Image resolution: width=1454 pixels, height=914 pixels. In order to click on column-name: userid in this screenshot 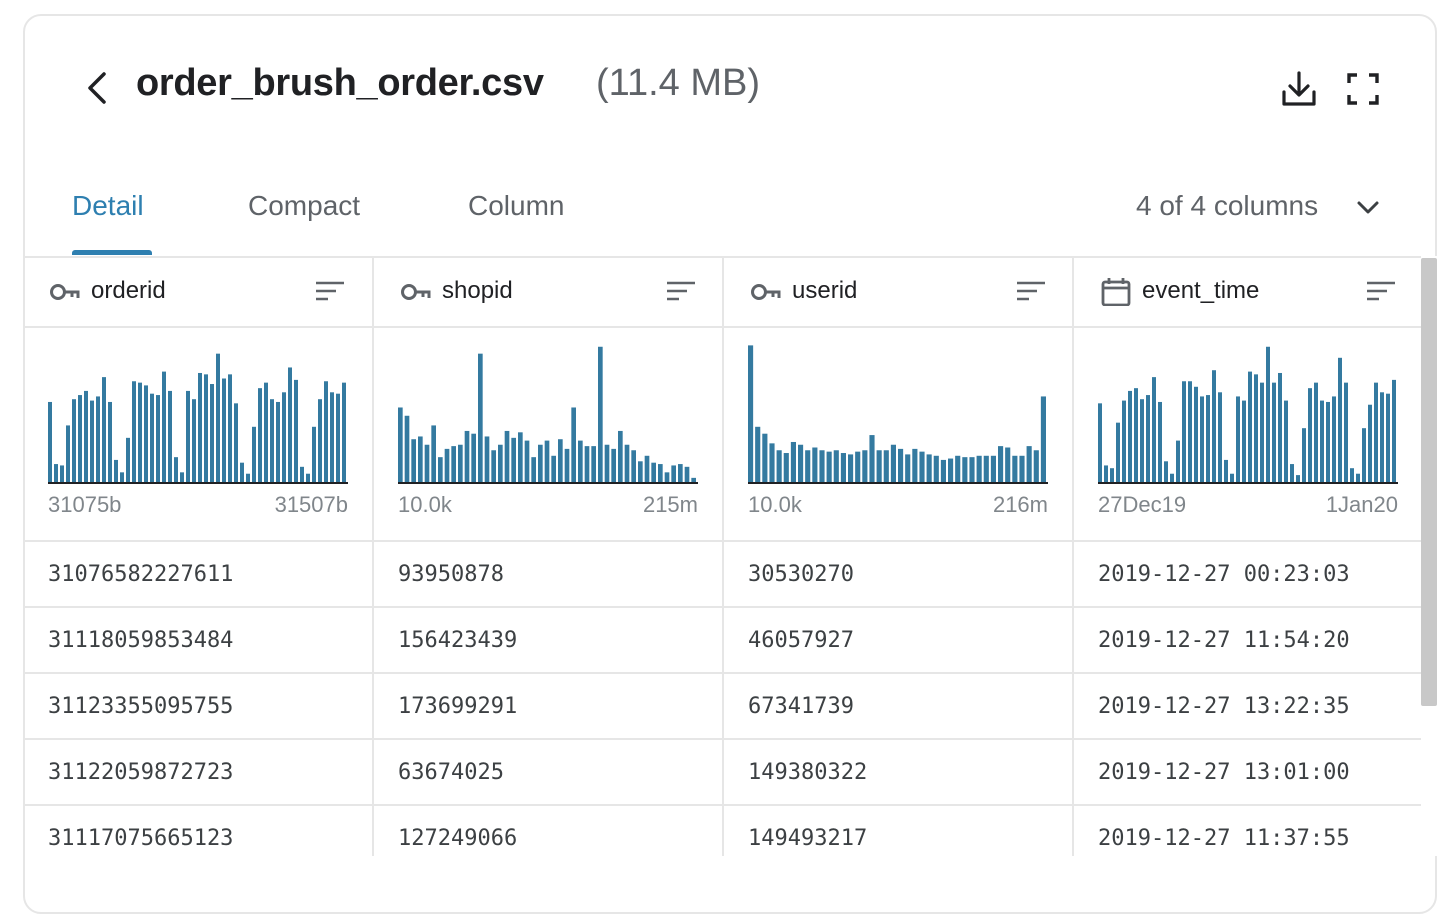, I will do `click(825, 290)`.